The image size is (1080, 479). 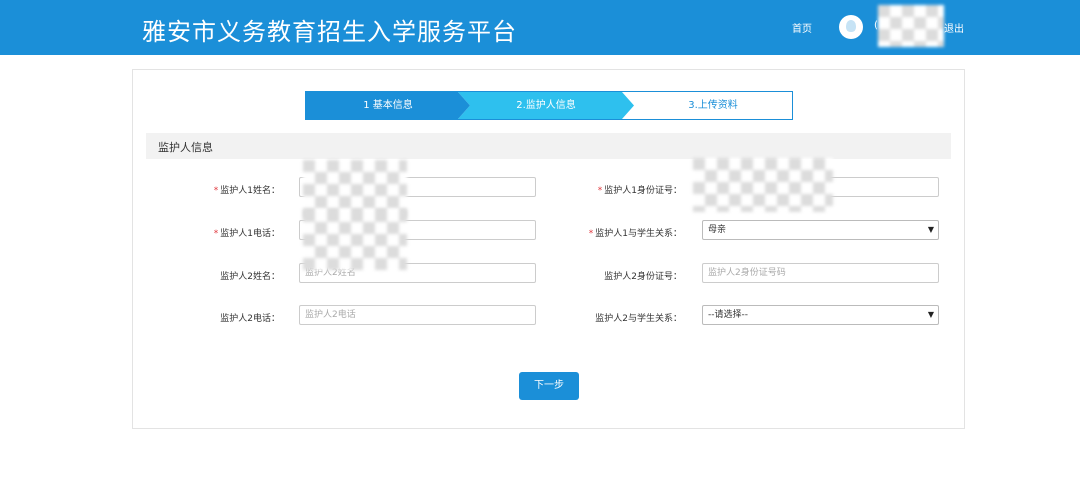 I want to click on g1-relation-label: * 监护人1与学生关系：, so click(x=635, y=234).